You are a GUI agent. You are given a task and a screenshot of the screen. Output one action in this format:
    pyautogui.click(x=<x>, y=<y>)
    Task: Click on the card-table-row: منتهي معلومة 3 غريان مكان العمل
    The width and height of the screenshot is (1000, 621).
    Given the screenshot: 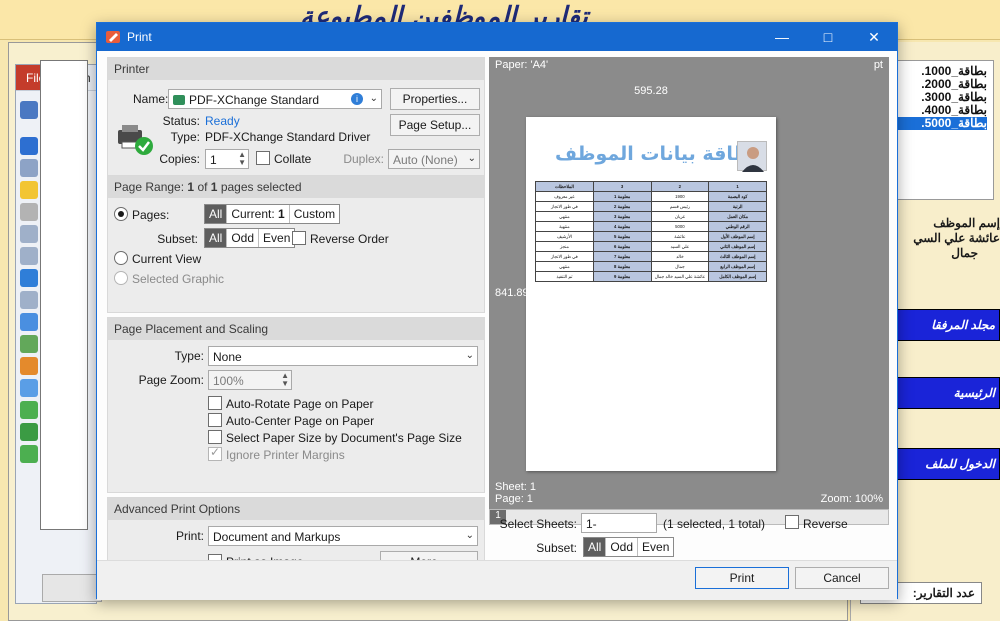 What is the action you would take?
    pyautogui.click(x=651, y=216)
    